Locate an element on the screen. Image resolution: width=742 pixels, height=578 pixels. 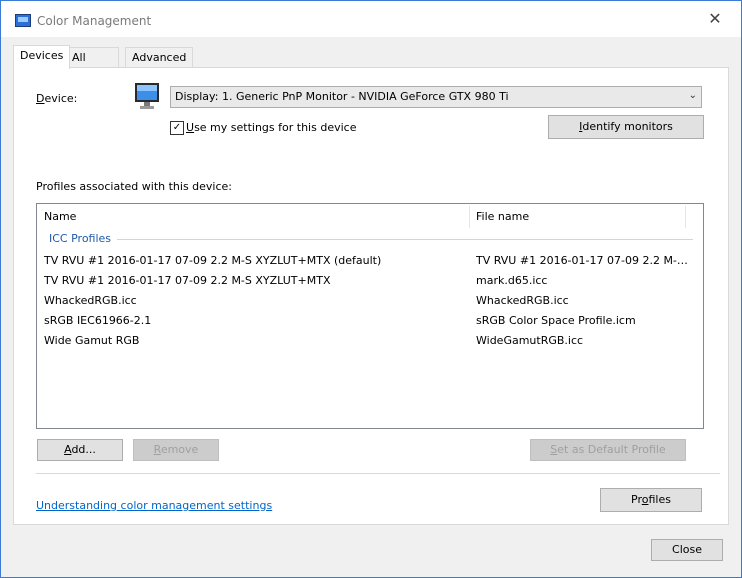
list-item: Wide Gamut RGB WideGamutRGB.icc is located at coordinates (370, 341).